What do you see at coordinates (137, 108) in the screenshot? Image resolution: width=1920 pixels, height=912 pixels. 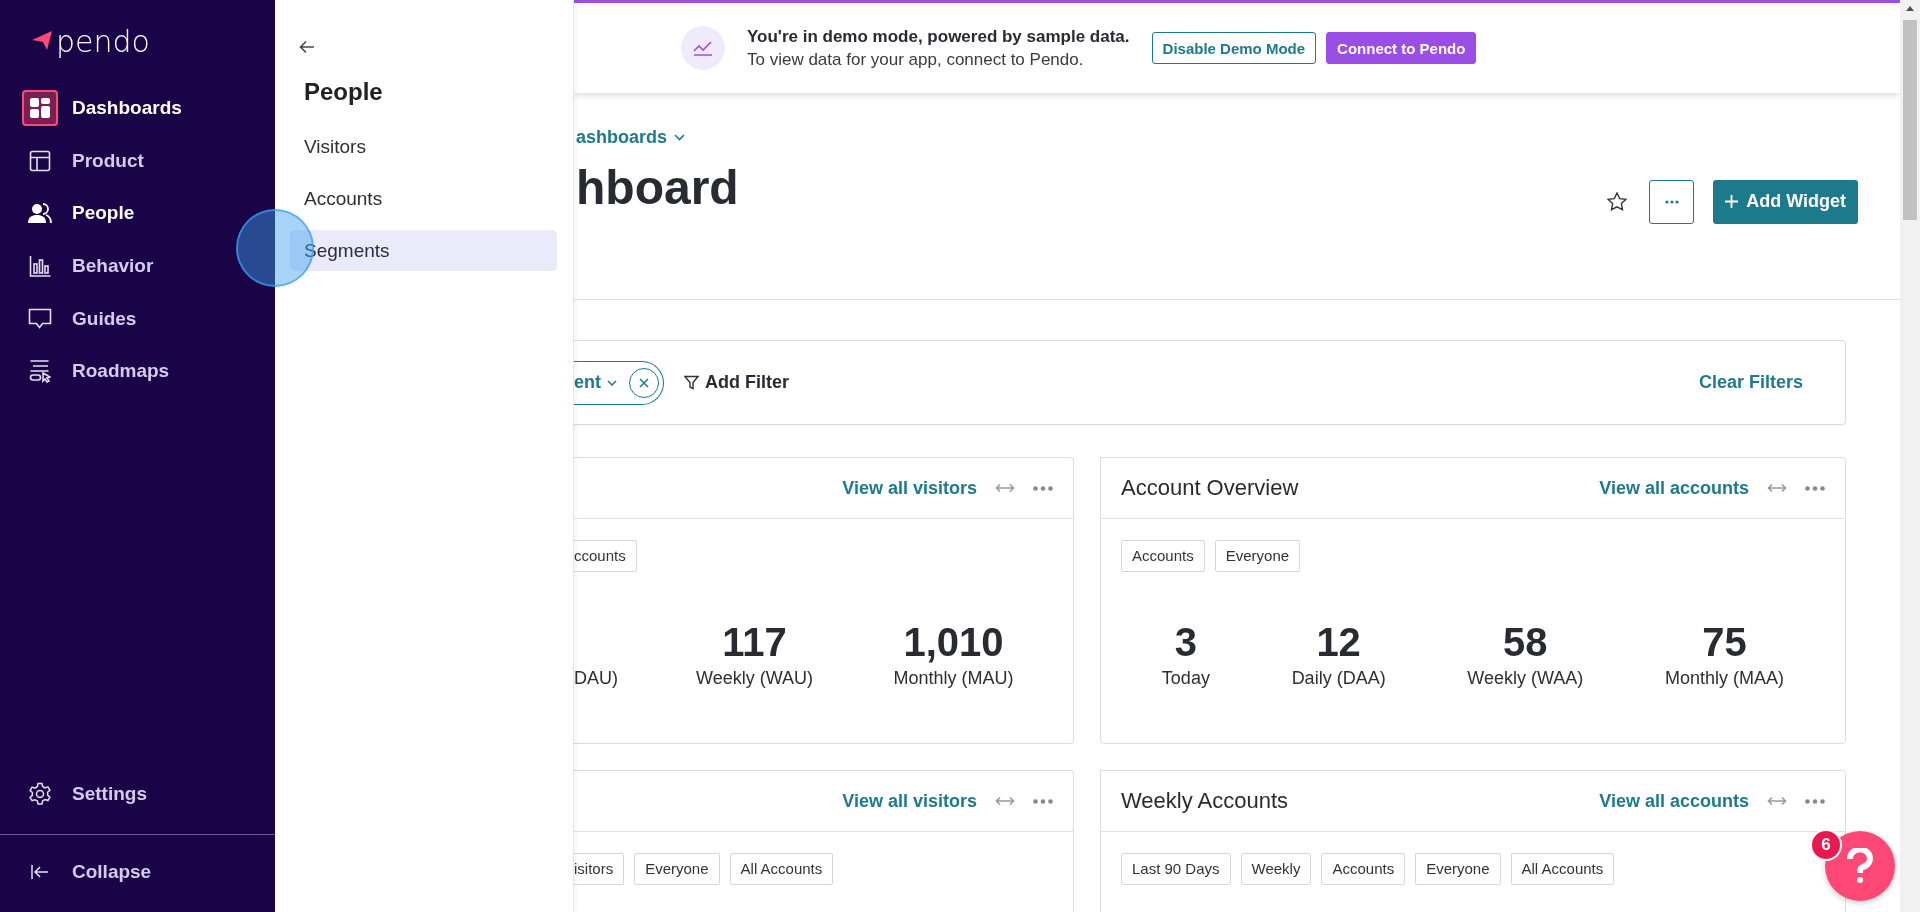 I see `nav-item: Dashboards` at bounding box center [137, 108].